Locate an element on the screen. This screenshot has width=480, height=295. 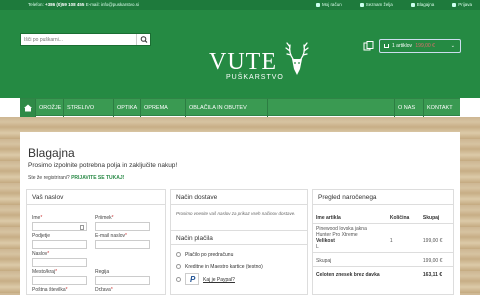
wishlist-link-label: Seznam želja is located at coordinates (379, 4).